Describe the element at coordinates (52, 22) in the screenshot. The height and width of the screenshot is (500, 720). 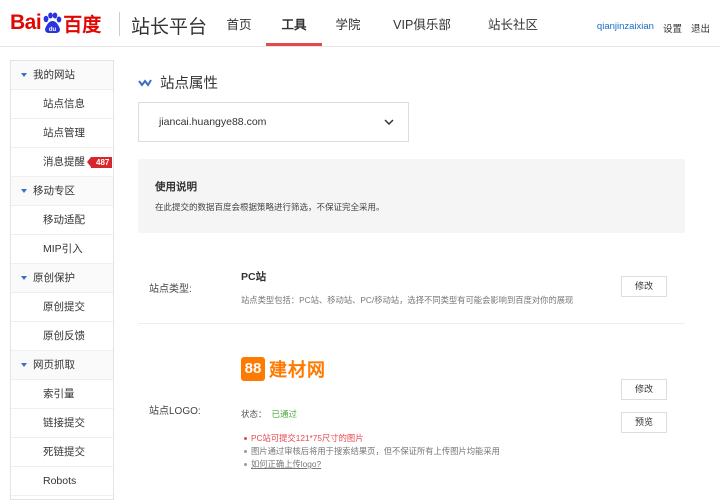
I see `paw-icon: du` at that location.